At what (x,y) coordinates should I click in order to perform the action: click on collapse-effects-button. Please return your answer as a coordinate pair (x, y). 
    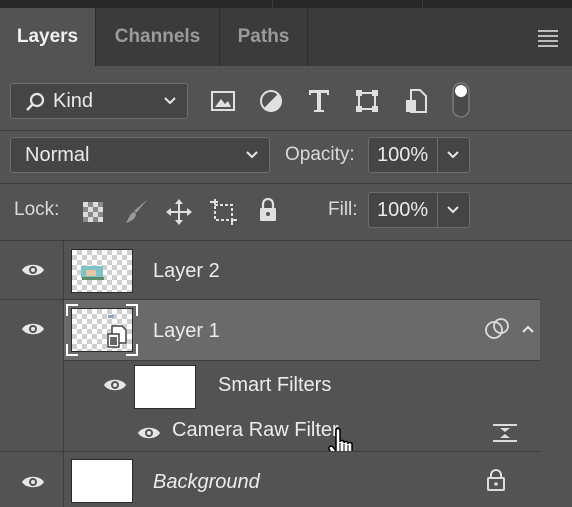
    Looking at the image, I should click on (528, 330).